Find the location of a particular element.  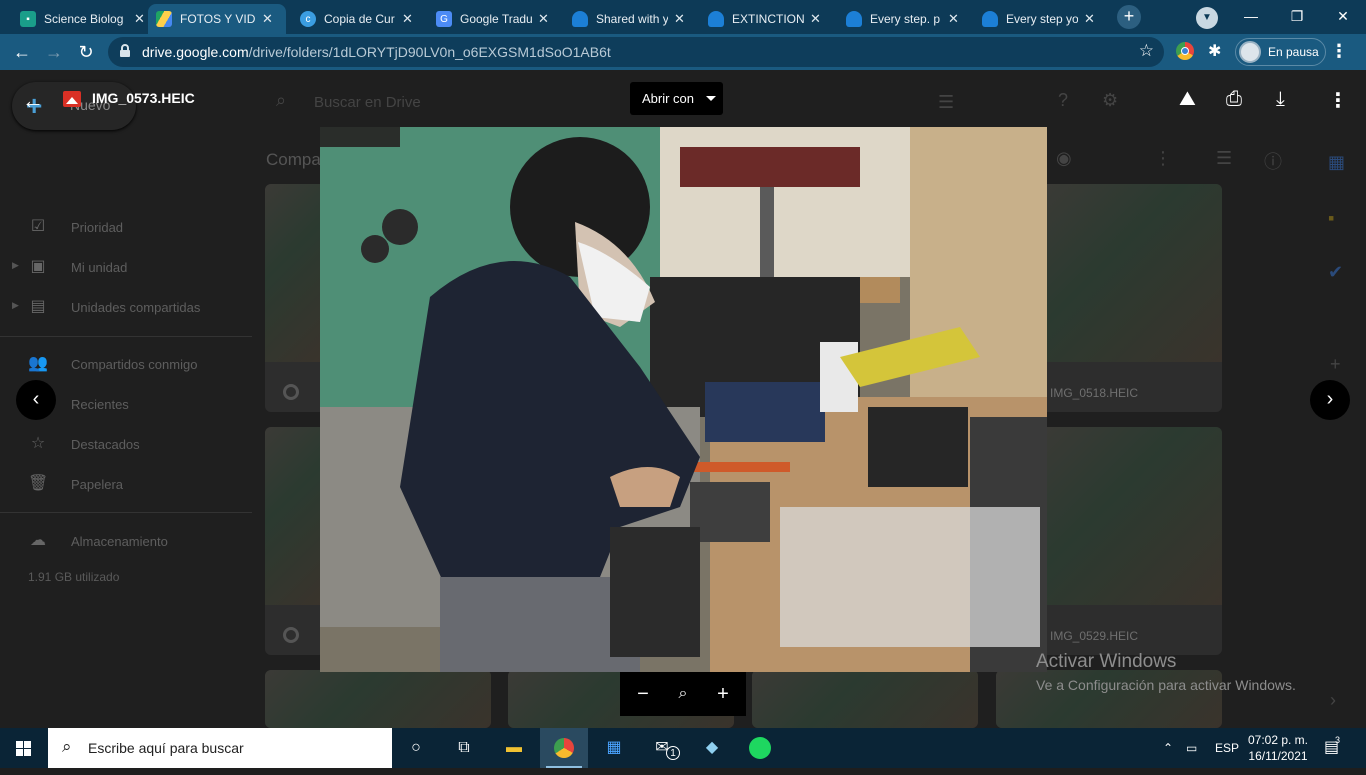

activate-windows-subtitle: Ve a Configuración para activar Windows. is located at coordinates (1166, 685).